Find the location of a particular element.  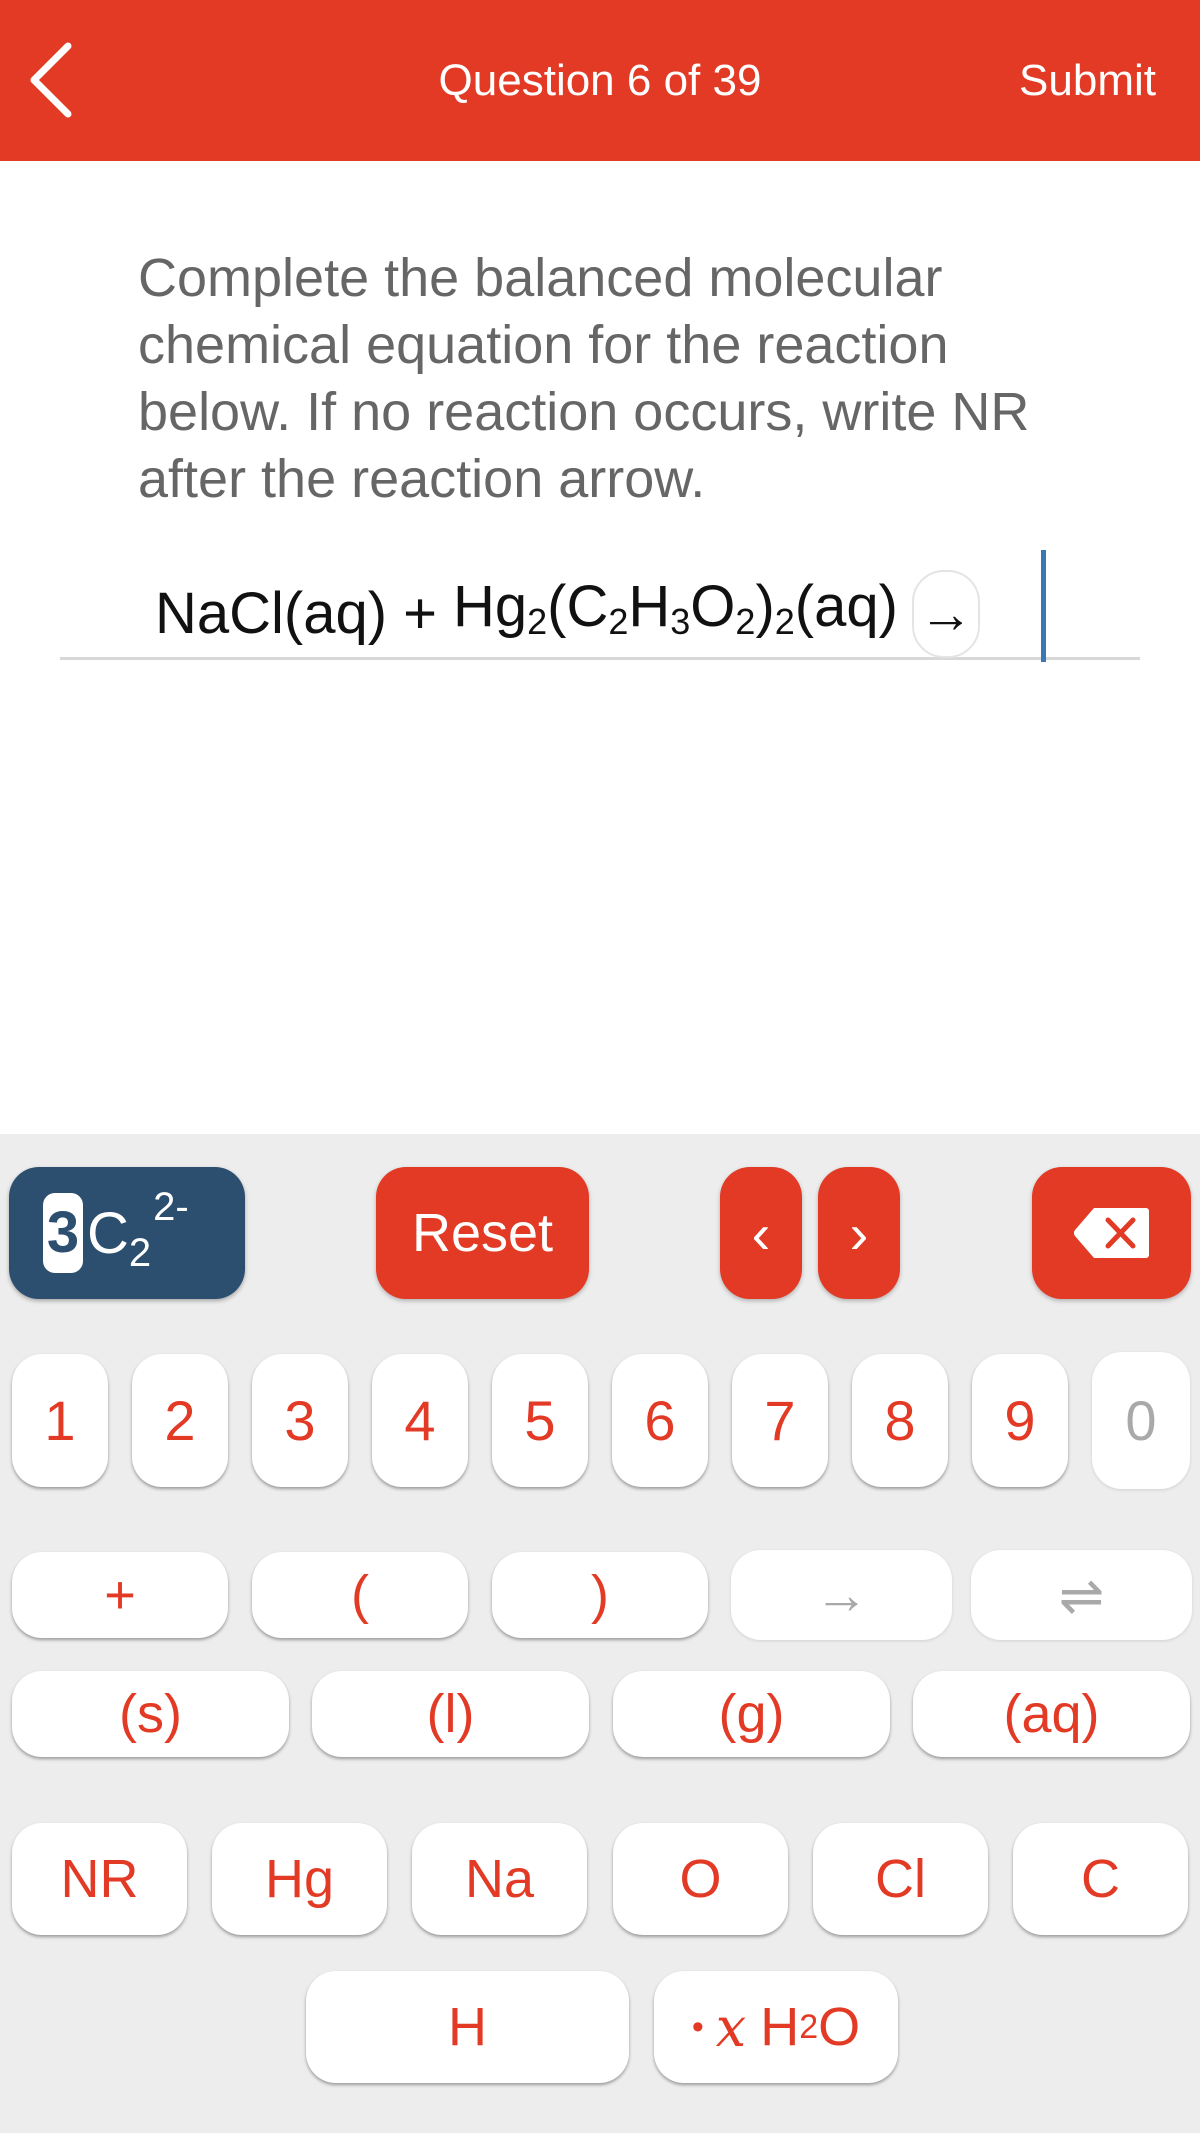

text-cursor is located at coordinates (1043, 606).